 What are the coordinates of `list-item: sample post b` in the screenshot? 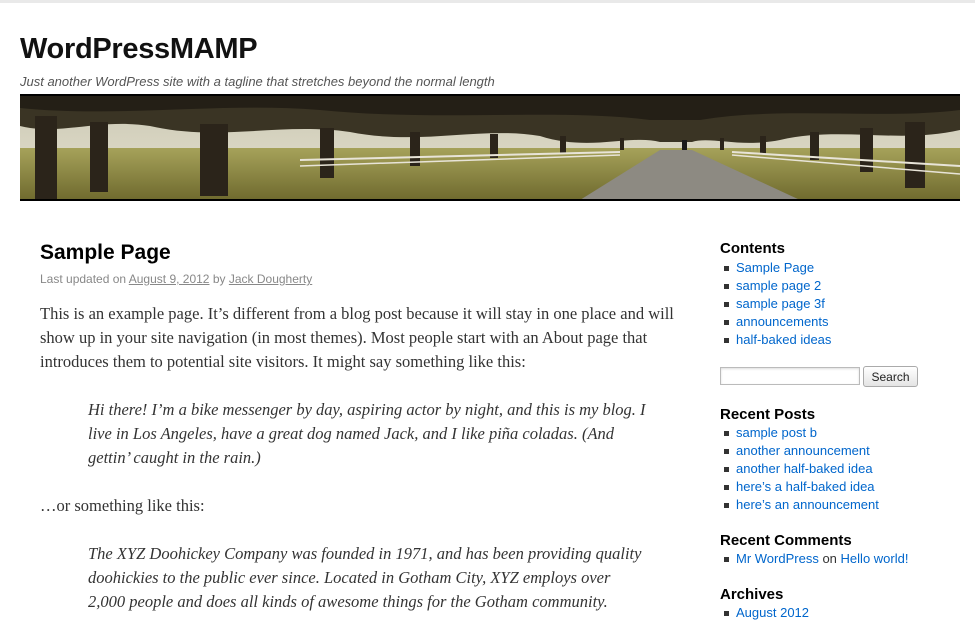 It's located at (799, 433).